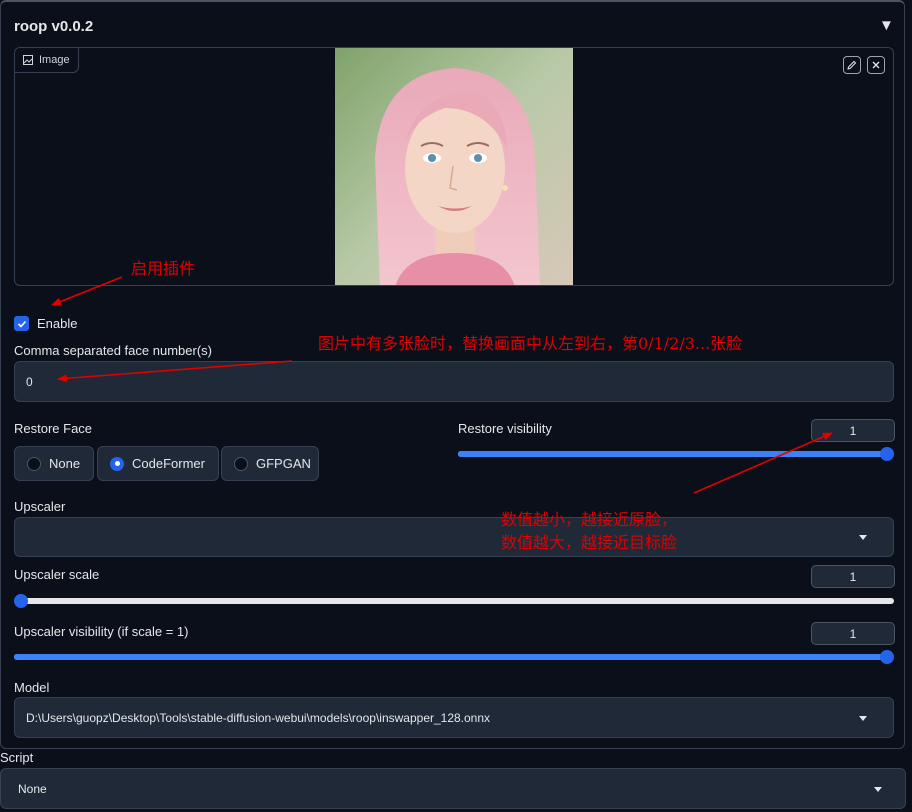  What do you see at coordinates (32, 788) in the screenshot?
I see `script-value: None` at bounding box center [32, 788].